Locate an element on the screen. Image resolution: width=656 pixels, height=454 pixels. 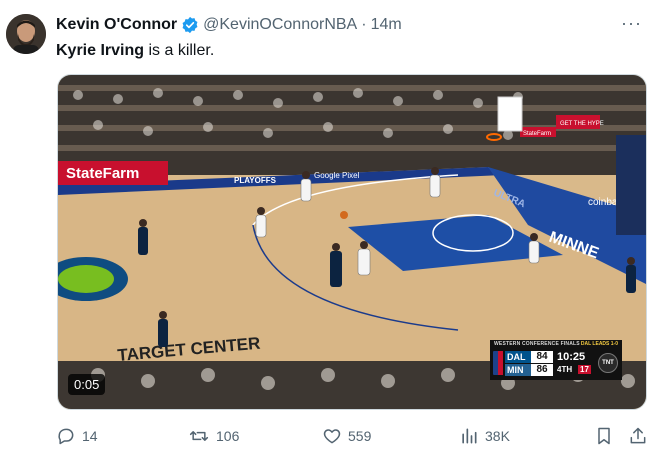
author-handle: @KevinOConnorNBA is located at coordinates (280, 25).